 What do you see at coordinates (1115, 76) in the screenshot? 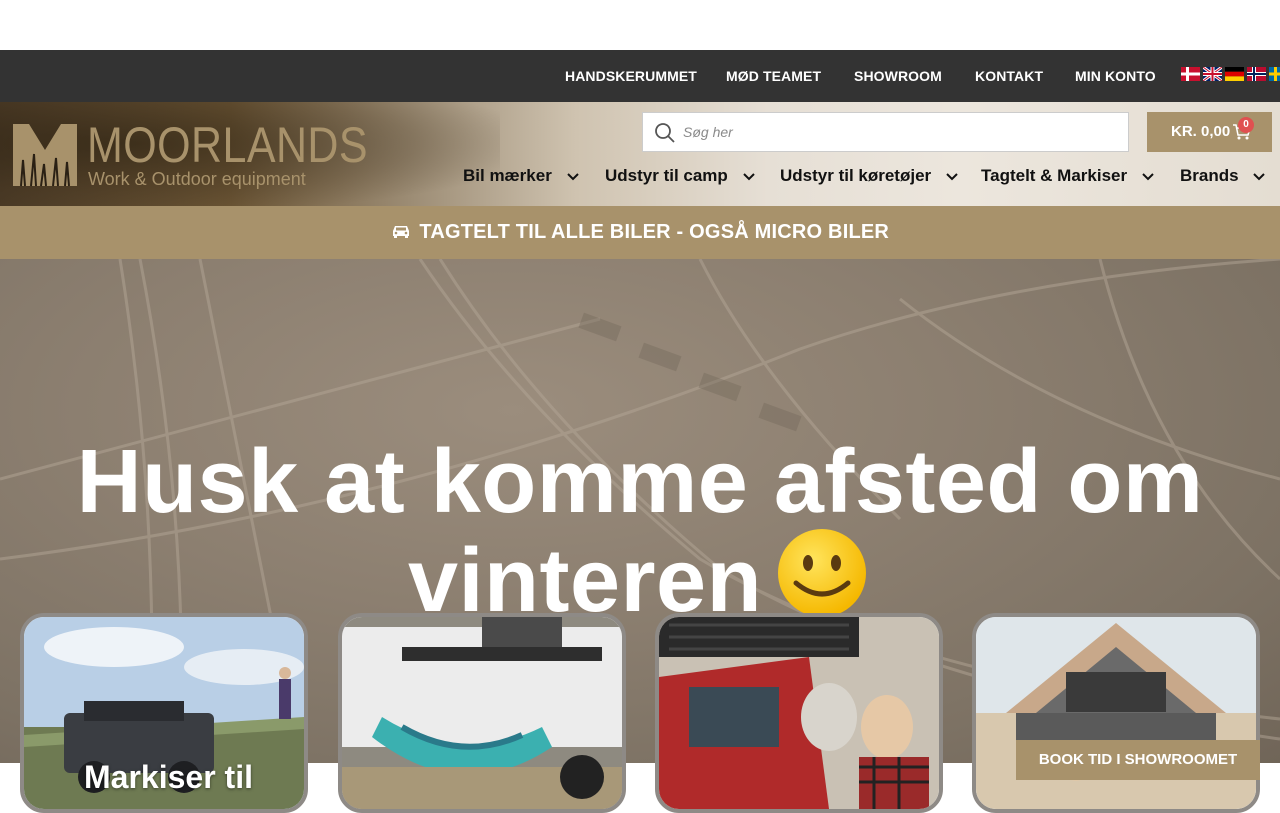
I see `topnav-link-min-konto: MIN KONTO` at bounding box center [1115, 76].